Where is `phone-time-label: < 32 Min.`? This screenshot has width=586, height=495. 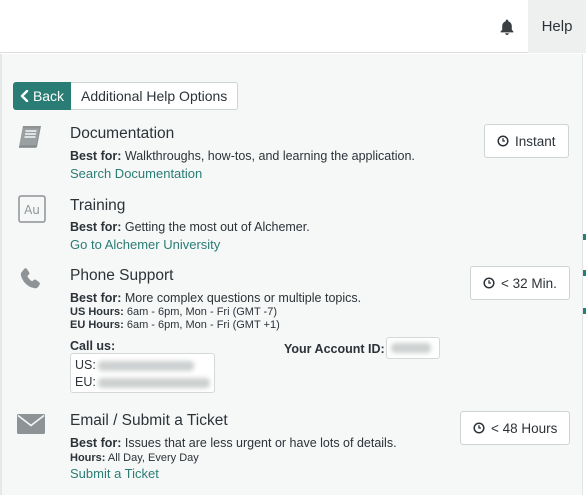
phone-time-label: < 32 Min. is located at coordinates (529, 283).